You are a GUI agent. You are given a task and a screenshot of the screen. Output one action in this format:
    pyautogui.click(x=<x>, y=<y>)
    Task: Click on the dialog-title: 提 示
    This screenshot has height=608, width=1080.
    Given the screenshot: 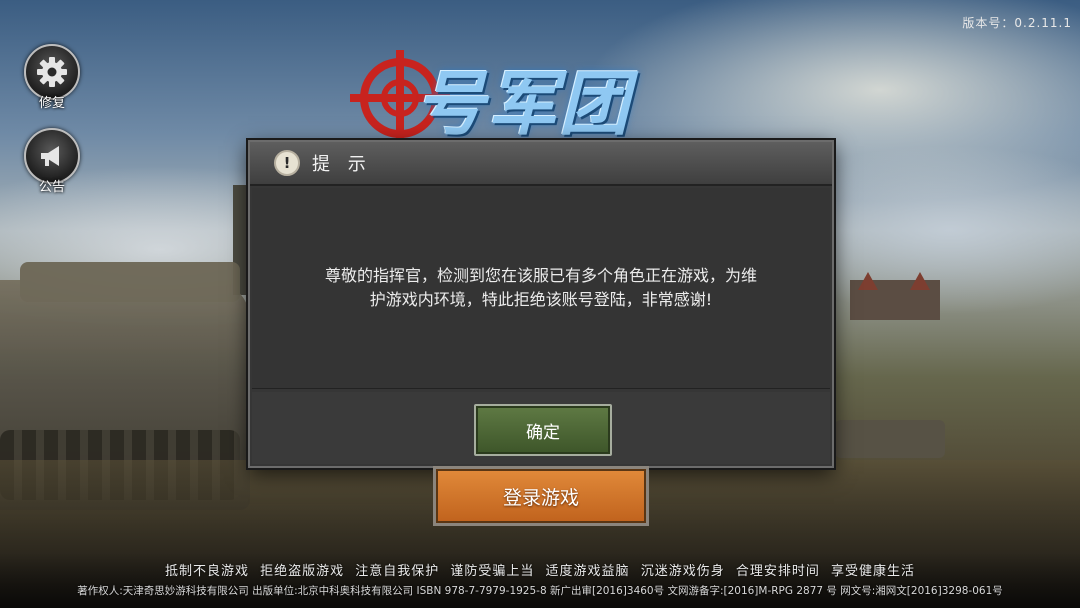 What is the action you would take?
    pyautogui.click(x=342, y=164)
    